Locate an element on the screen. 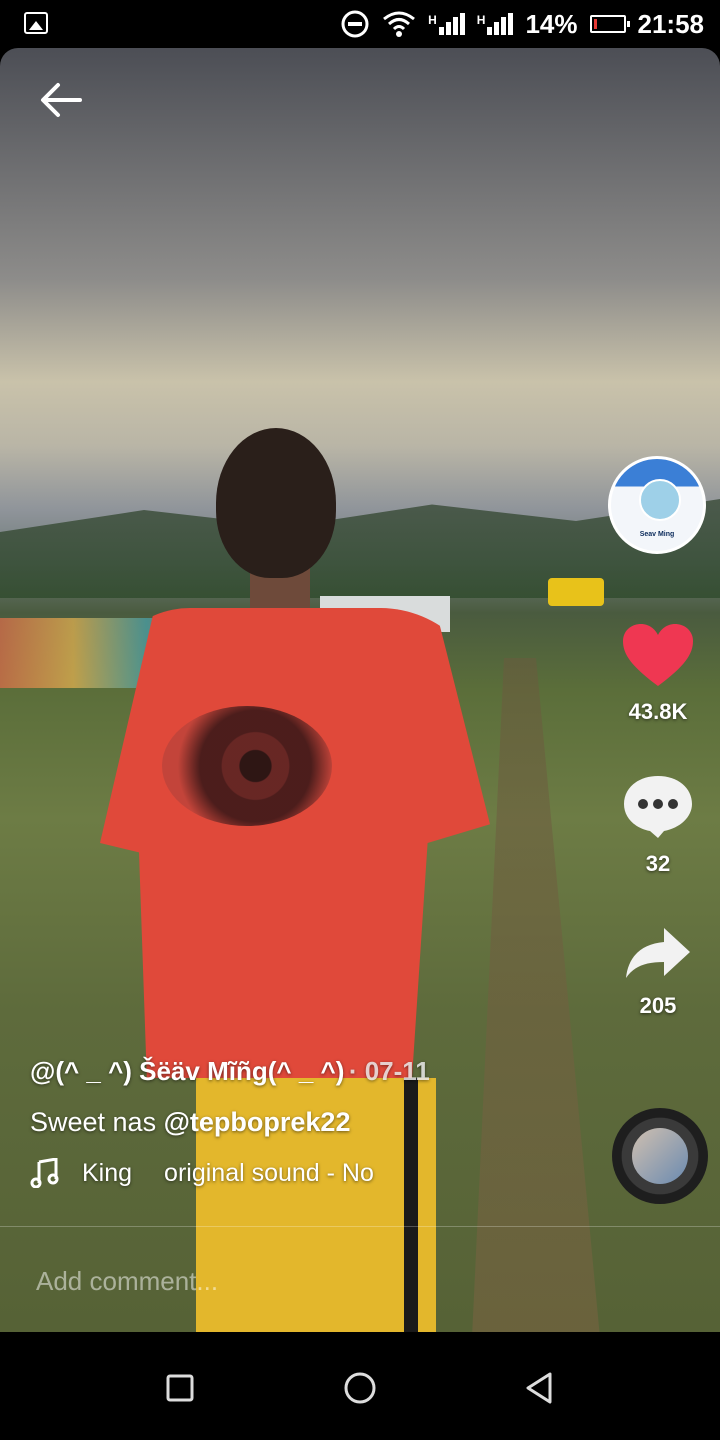  home-button is located at coordinates (360, 1388).